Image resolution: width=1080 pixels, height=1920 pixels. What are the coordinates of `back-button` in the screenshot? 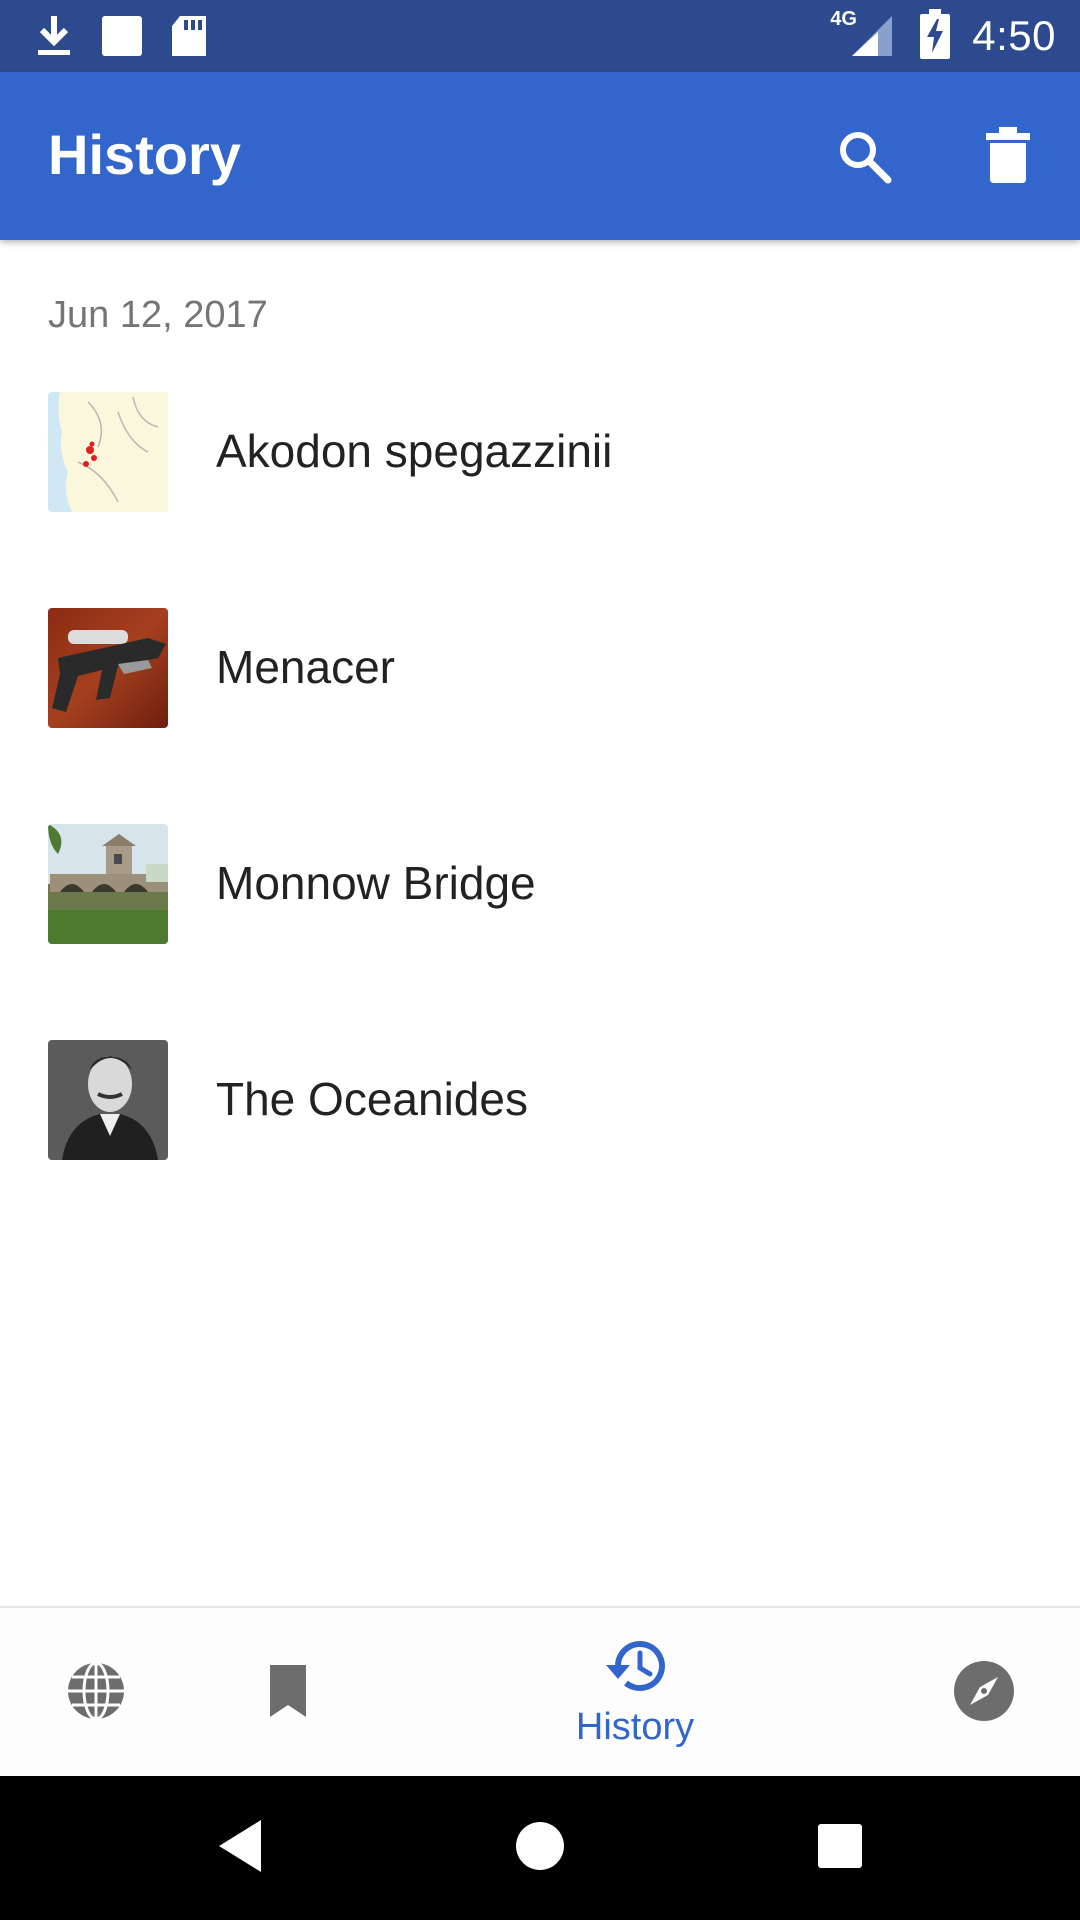 It's located at (240, 1848).